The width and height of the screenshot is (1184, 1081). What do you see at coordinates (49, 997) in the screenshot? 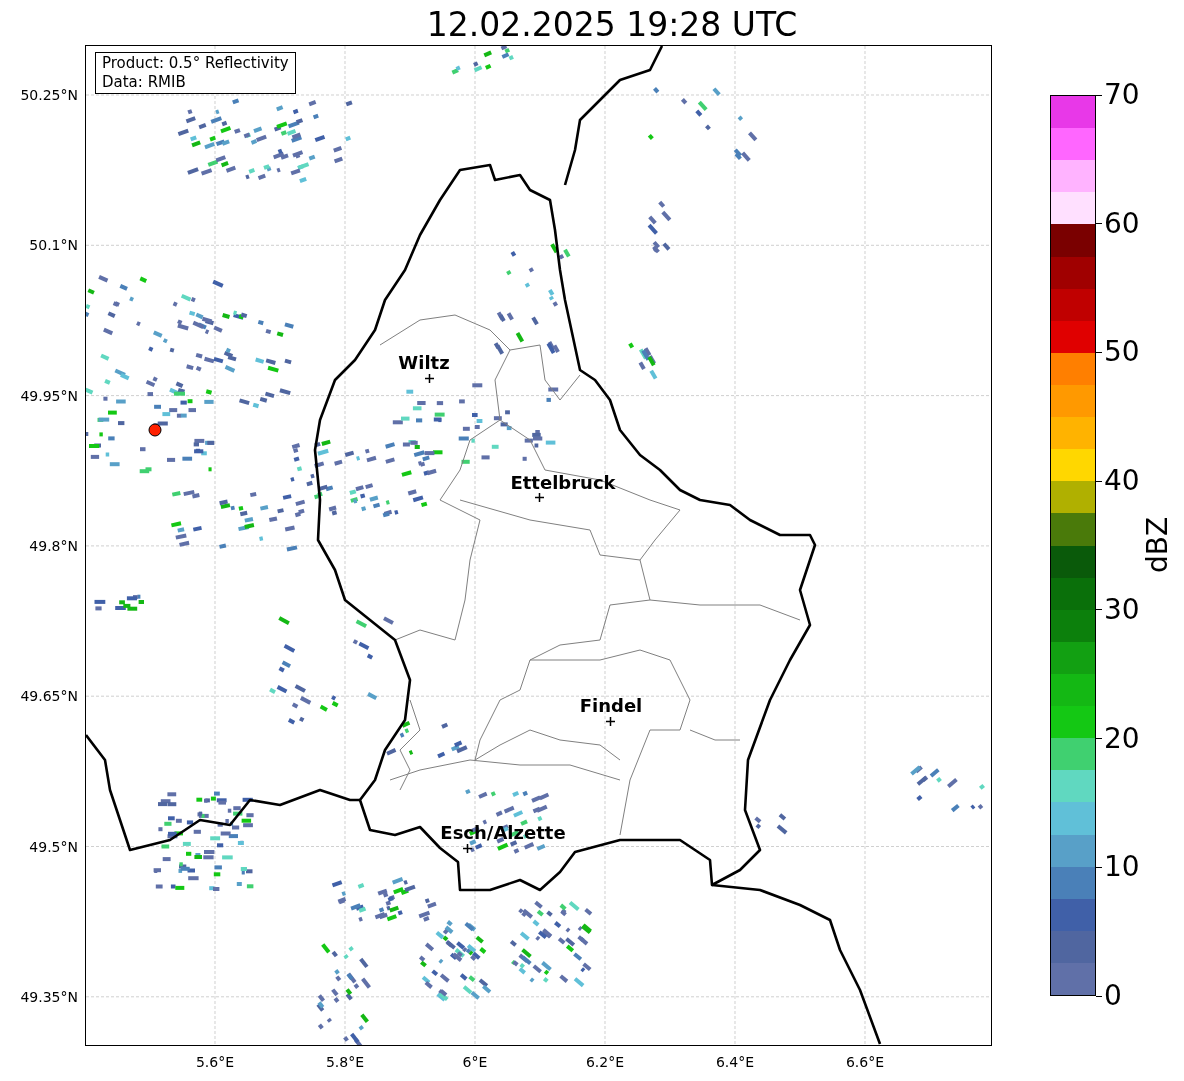
I see `axis-label: 49.35°N` at bounding box center [49, 997].